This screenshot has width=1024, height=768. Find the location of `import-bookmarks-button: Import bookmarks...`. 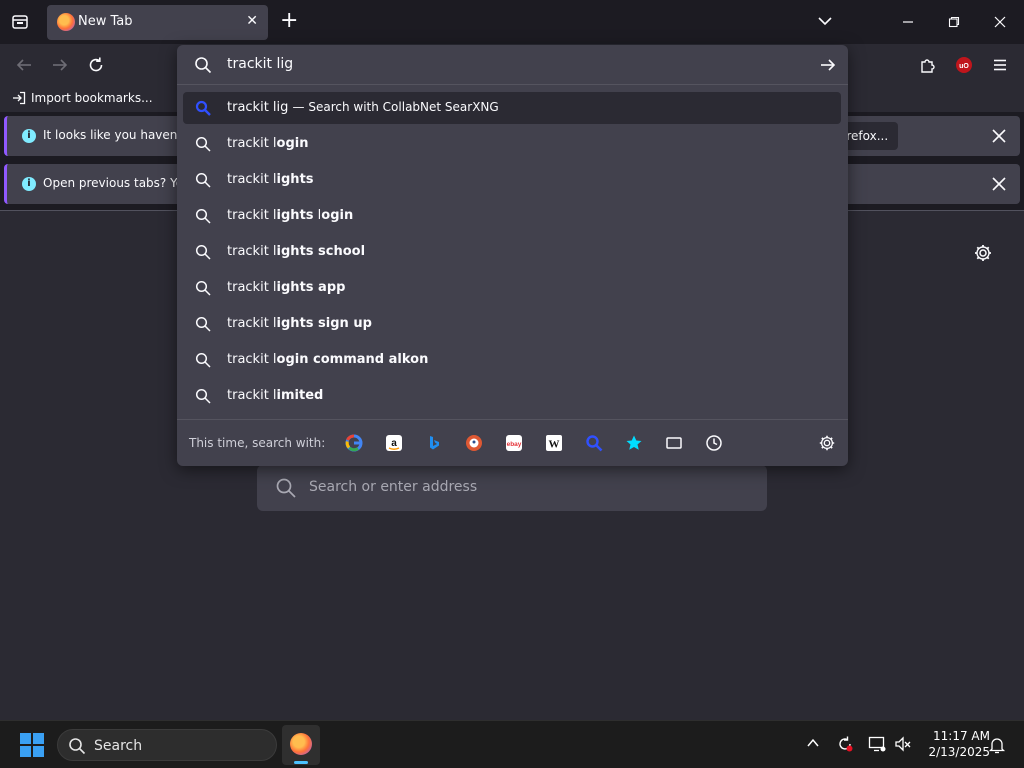

import-bookmarks-button: Import bookmarks... is located at coordinates (82, 98).